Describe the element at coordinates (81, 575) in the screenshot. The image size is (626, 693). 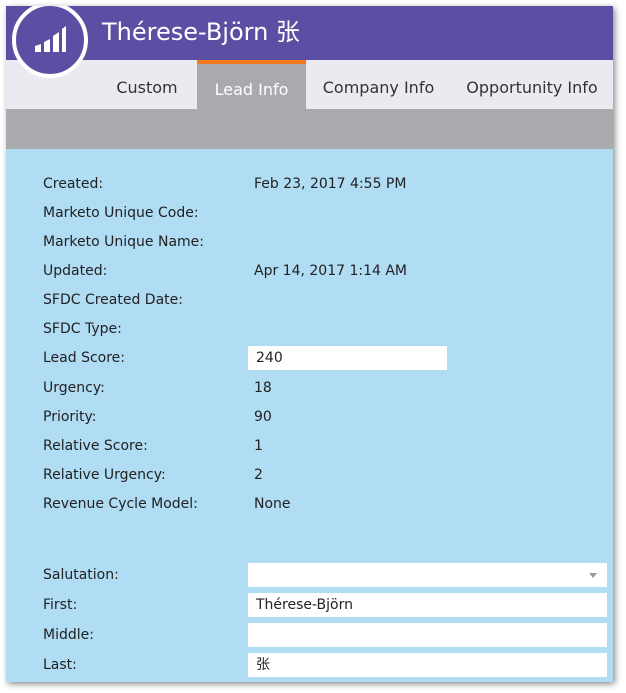
I see `salutation-label: Salutation:` at that location.